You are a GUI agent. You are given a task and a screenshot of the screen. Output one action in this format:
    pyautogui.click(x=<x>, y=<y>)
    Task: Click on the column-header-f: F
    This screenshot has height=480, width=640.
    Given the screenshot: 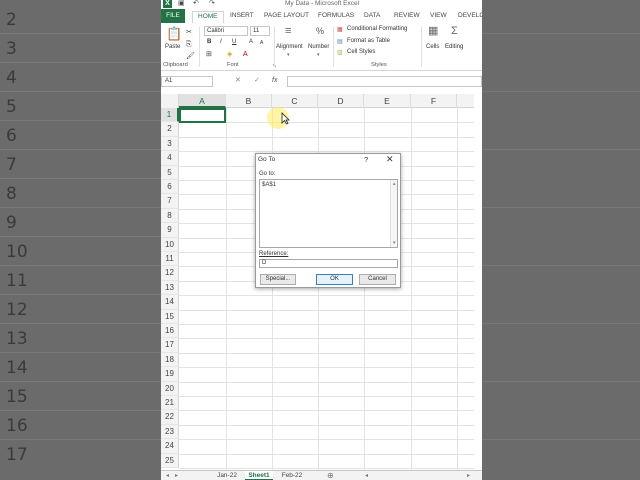 What is the action you would take?
    pyautogui.click(x=434, y=101)
    